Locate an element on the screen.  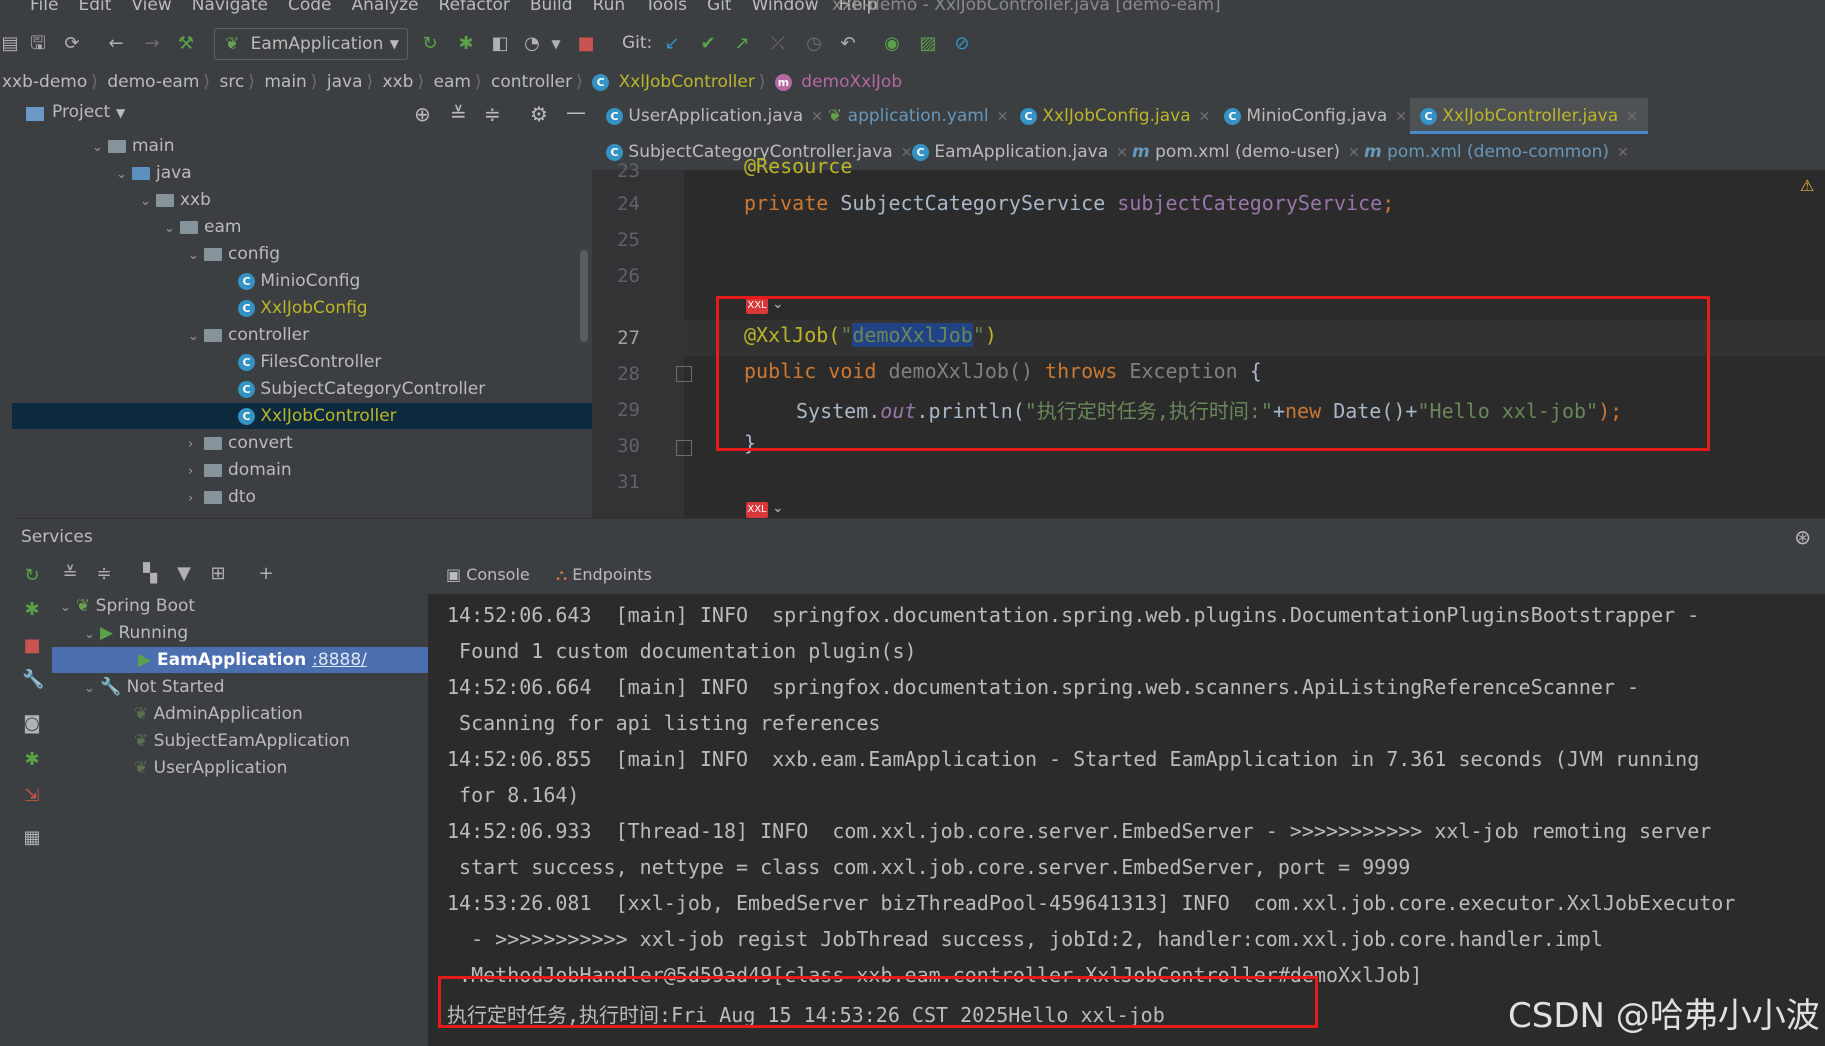
service-eamapplication: ▶ EamApplication :8888/ is located at coordinates (252, 660).